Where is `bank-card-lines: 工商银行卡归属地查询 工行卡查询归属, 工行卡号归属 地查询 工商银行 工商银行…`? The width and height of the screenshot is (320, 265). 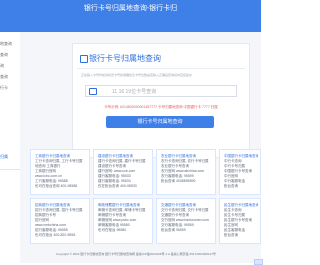
bank-card-lines: 工商银行卡归属地查询 工行卡查询归属, 工行卡号归属 地查询 工商银行 工商银行… is located at coordinates (61, 171).